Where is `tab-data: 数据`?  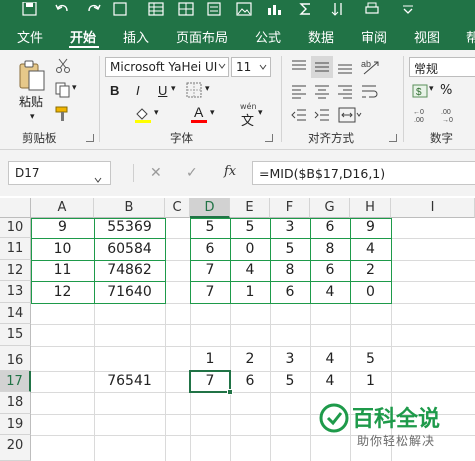 tab-data: 数据 is located at coordinates (321, 36).